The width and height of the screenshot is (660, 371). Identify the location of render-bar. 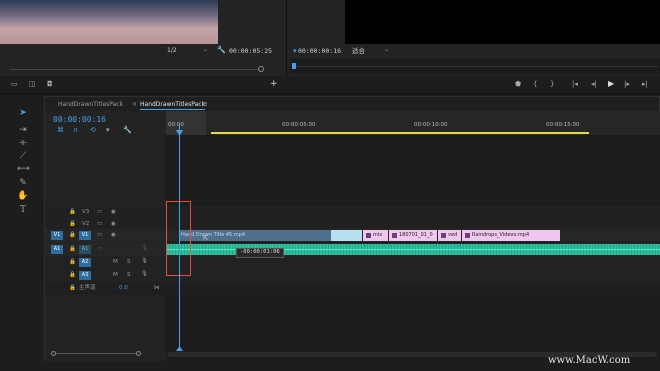
(400, 133).